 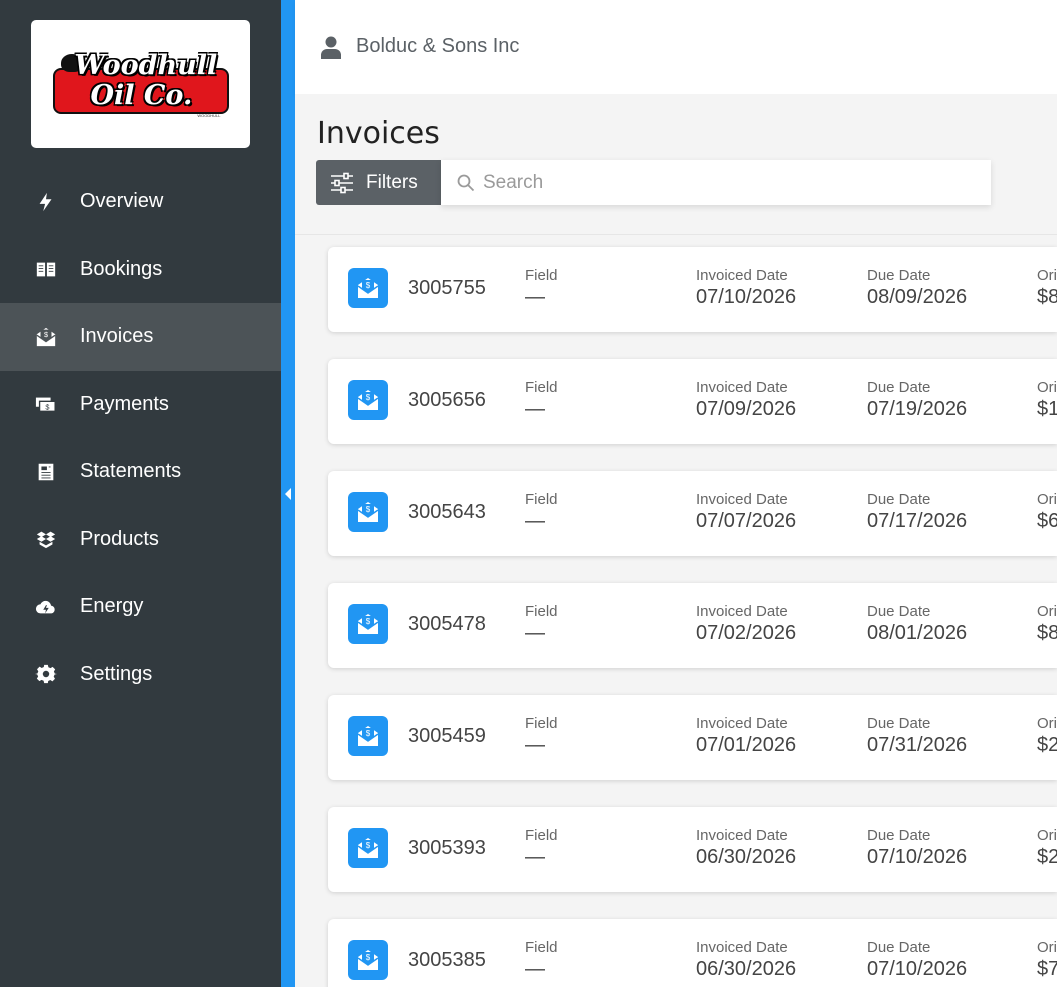 What do you see at coordinates (1047, 409) in the screenshot?
I see `original-amount-value: $1` at bounding box center [1047, 409].